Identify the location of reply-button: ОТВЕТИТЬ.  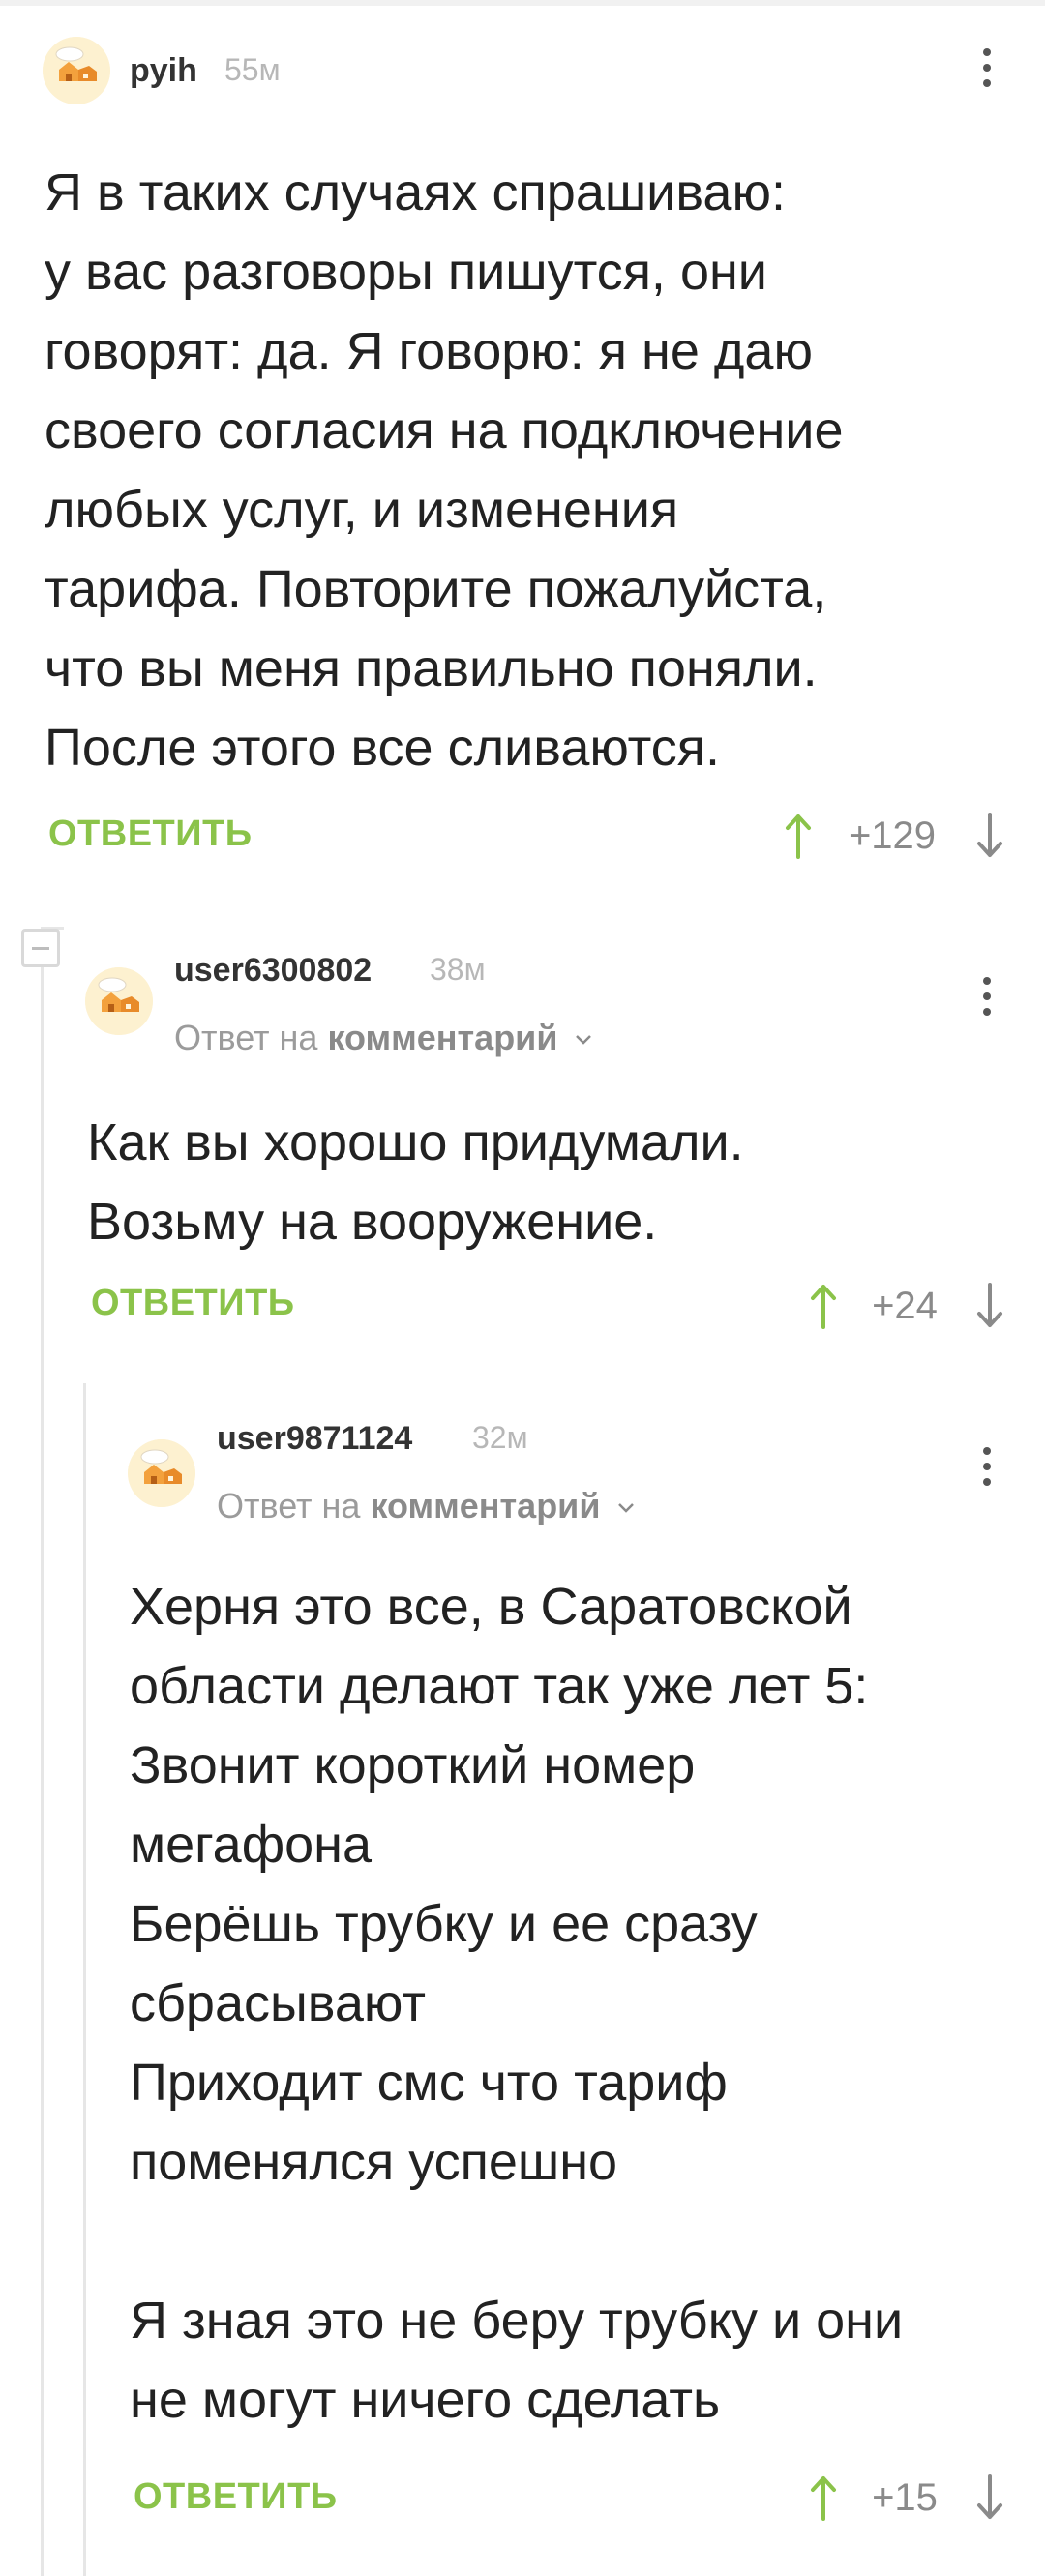
(236, 2497).